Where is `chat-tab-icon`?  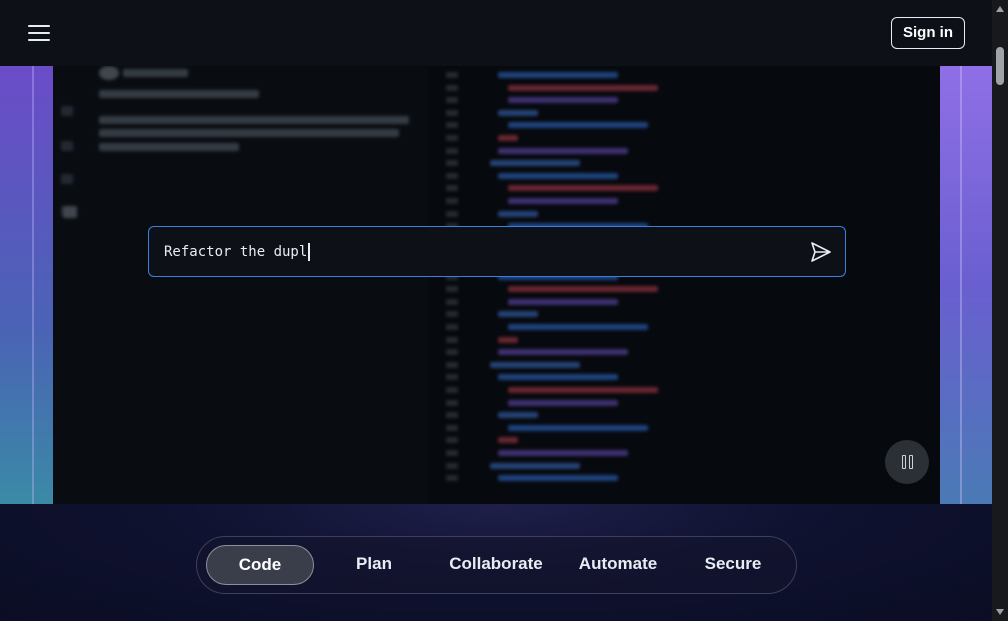
chat-tab-icon is located at coordinates (70, 212).